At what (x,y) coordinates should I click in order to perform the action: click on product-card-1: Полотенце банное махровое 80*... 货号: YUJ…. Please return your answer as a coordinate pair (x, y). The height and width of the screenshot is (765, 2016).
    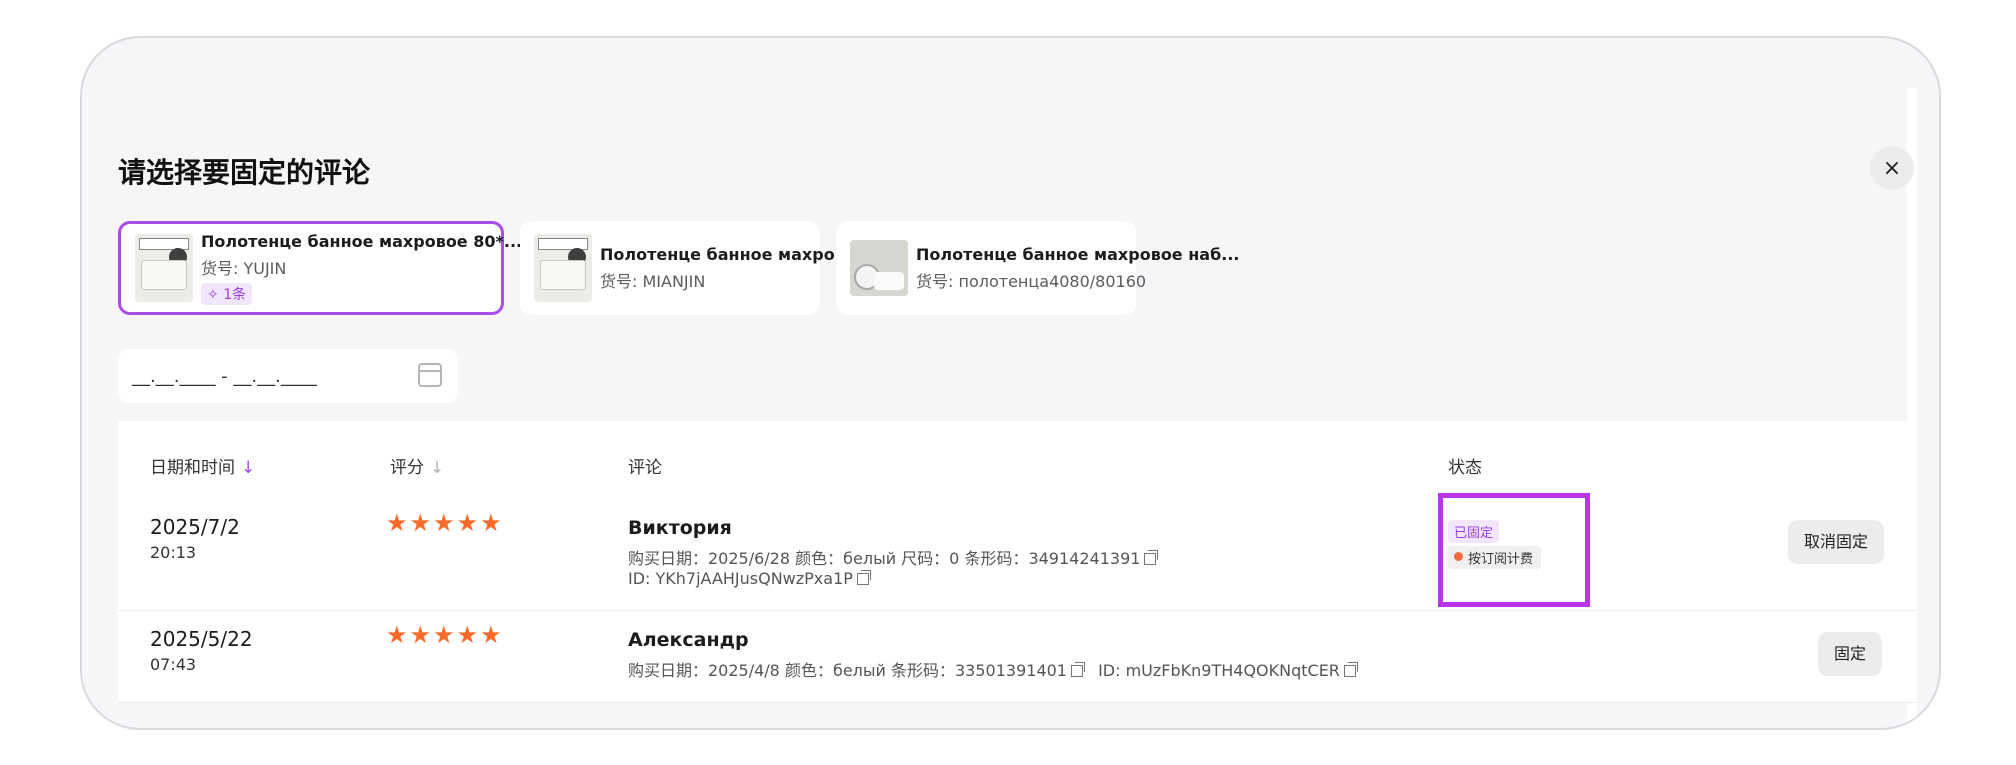
    Looking at the image, I should click on (320, 268).